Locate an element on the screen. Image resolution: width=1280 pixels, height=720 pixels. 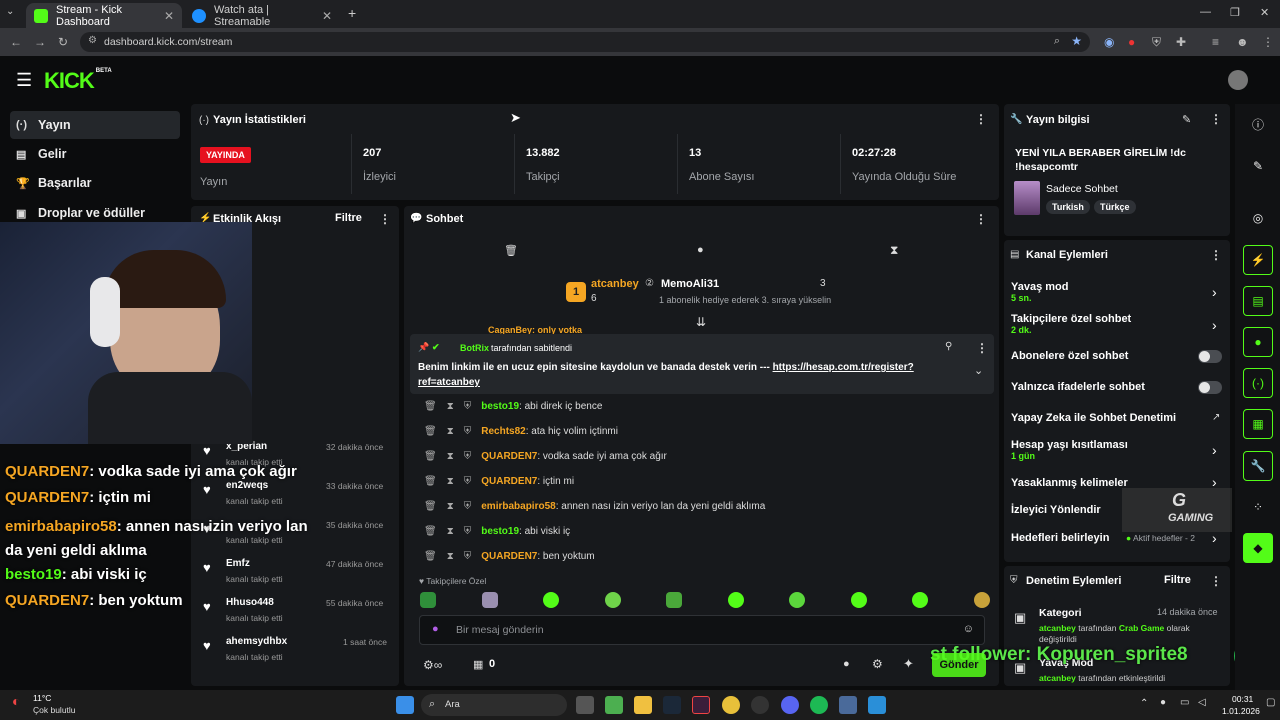
address-bar: ⚙ dashboard.kick.com/stream ⌕ ★ is located at coordinates (585, 42).